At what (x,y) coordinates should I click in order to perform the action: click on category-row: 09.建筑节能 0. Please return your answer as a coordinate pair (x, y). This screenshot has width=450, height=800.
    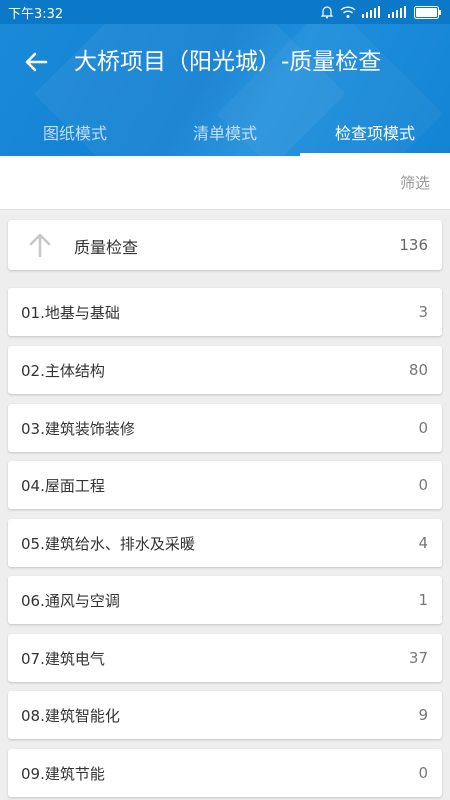
    Looking at the image, I should click on (225, 773).